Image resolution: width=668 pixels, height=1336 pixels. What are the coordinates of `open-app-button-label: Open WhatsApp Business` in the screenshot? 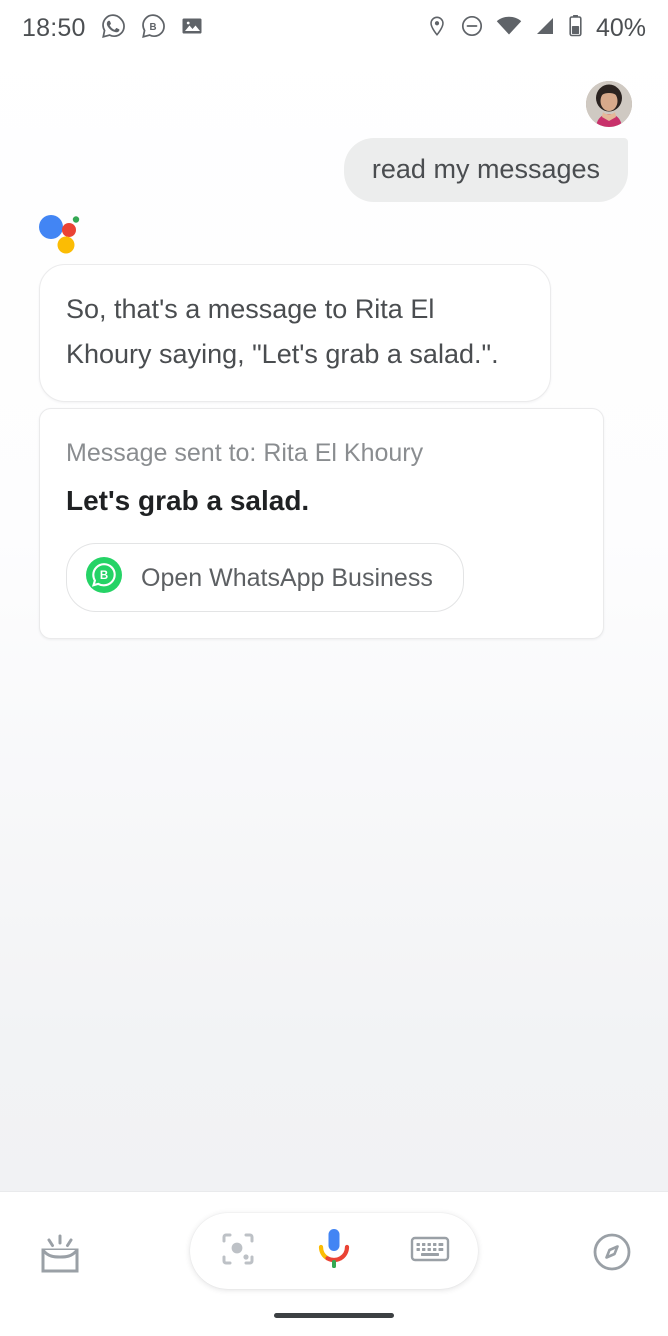 It's located at (287, 577).